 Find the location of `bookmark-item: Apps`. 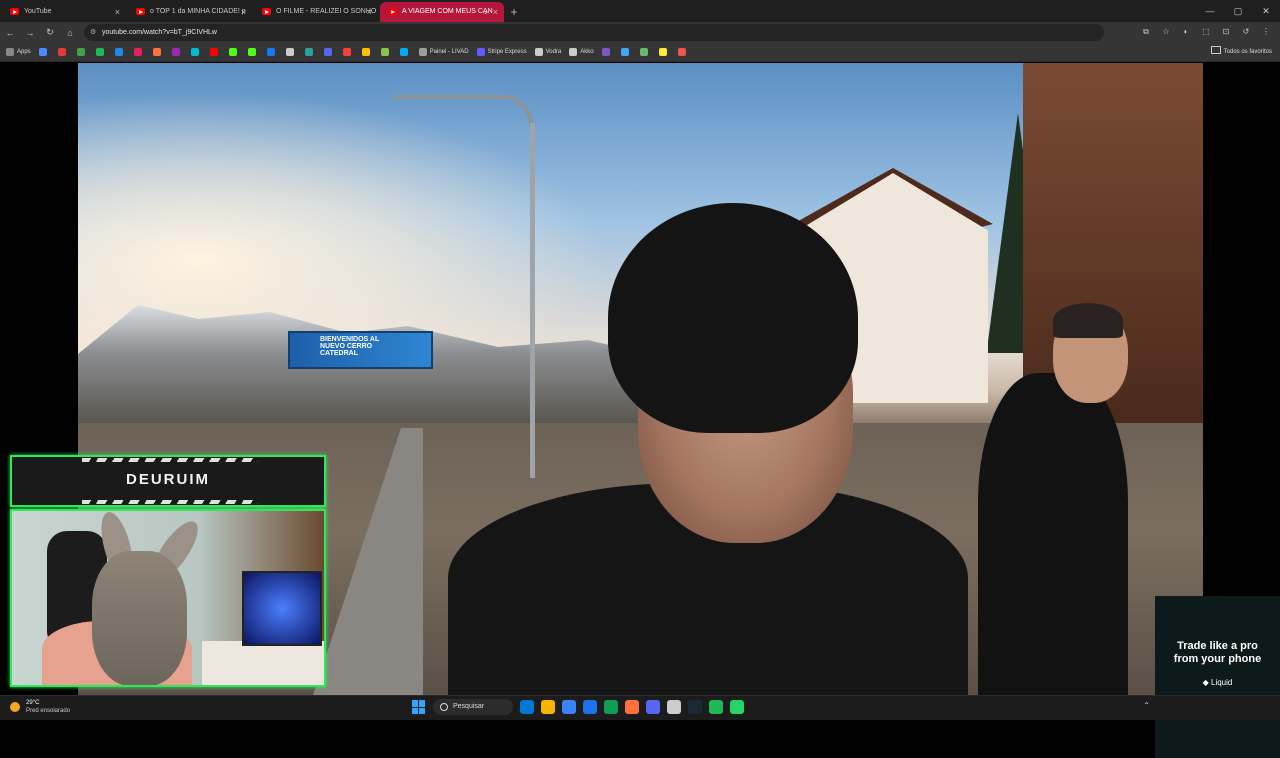

bookmark-item: Apps is located at coordinates (18, 52).